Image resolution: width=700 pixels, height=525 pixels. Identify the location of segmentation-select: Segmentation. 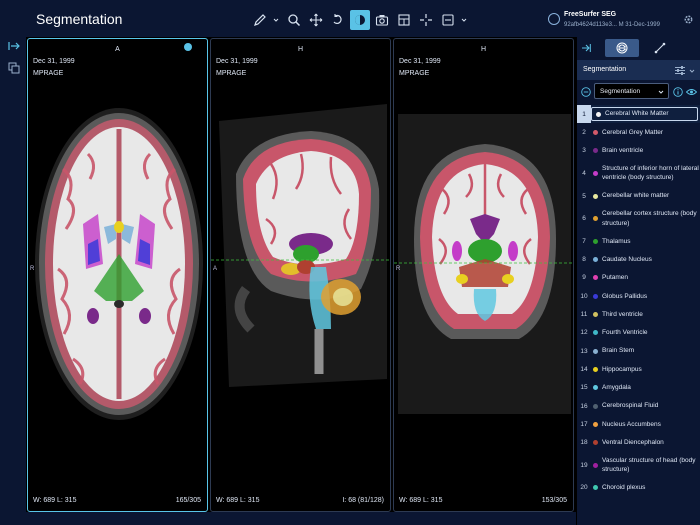
(631, 91).